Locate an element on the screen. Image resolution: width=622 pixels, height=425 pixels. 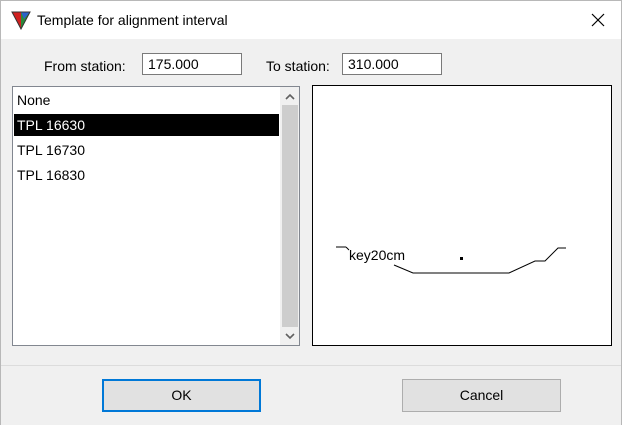
from-station-label: From station: is located at coordinates (85, 66).